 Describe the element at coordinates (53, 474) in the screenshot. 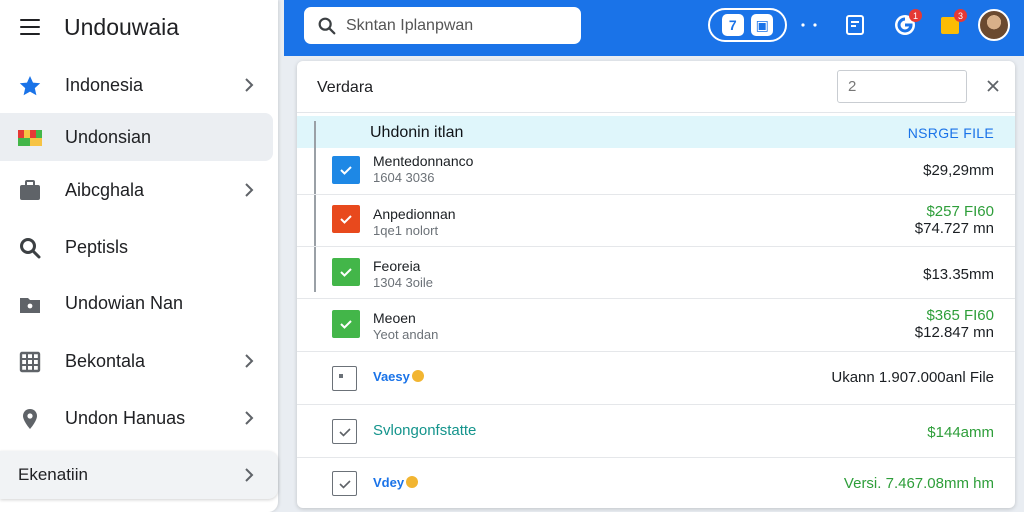

I see `settings-label: Ekenatiin` at that location.